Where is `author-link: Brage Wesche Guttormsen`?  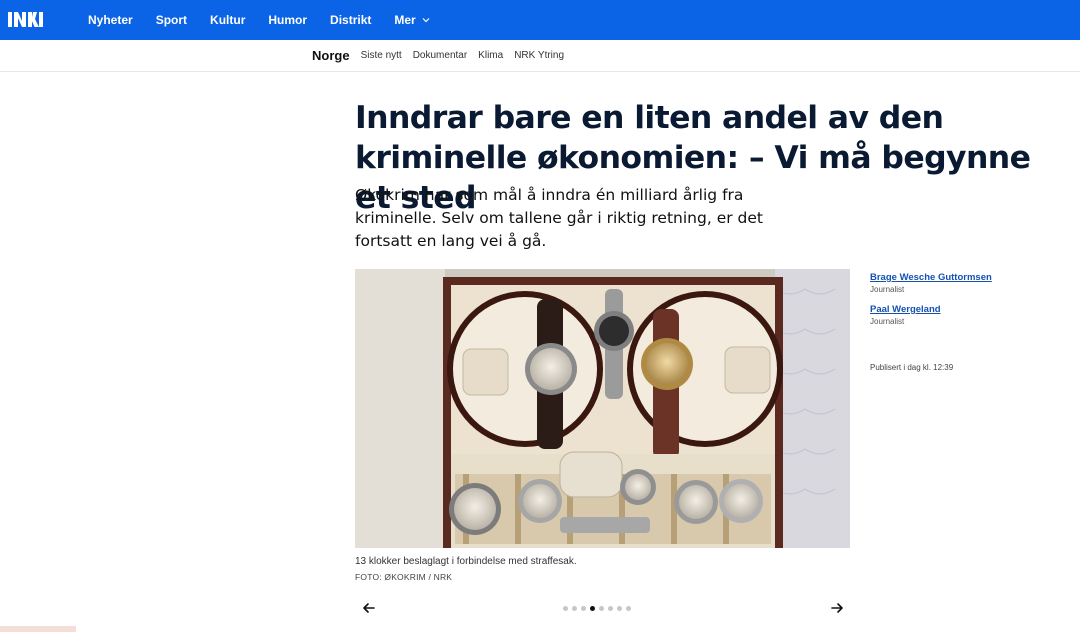 author-link: Brage Wesche Guttormsen is located at coordinates (965, 277).